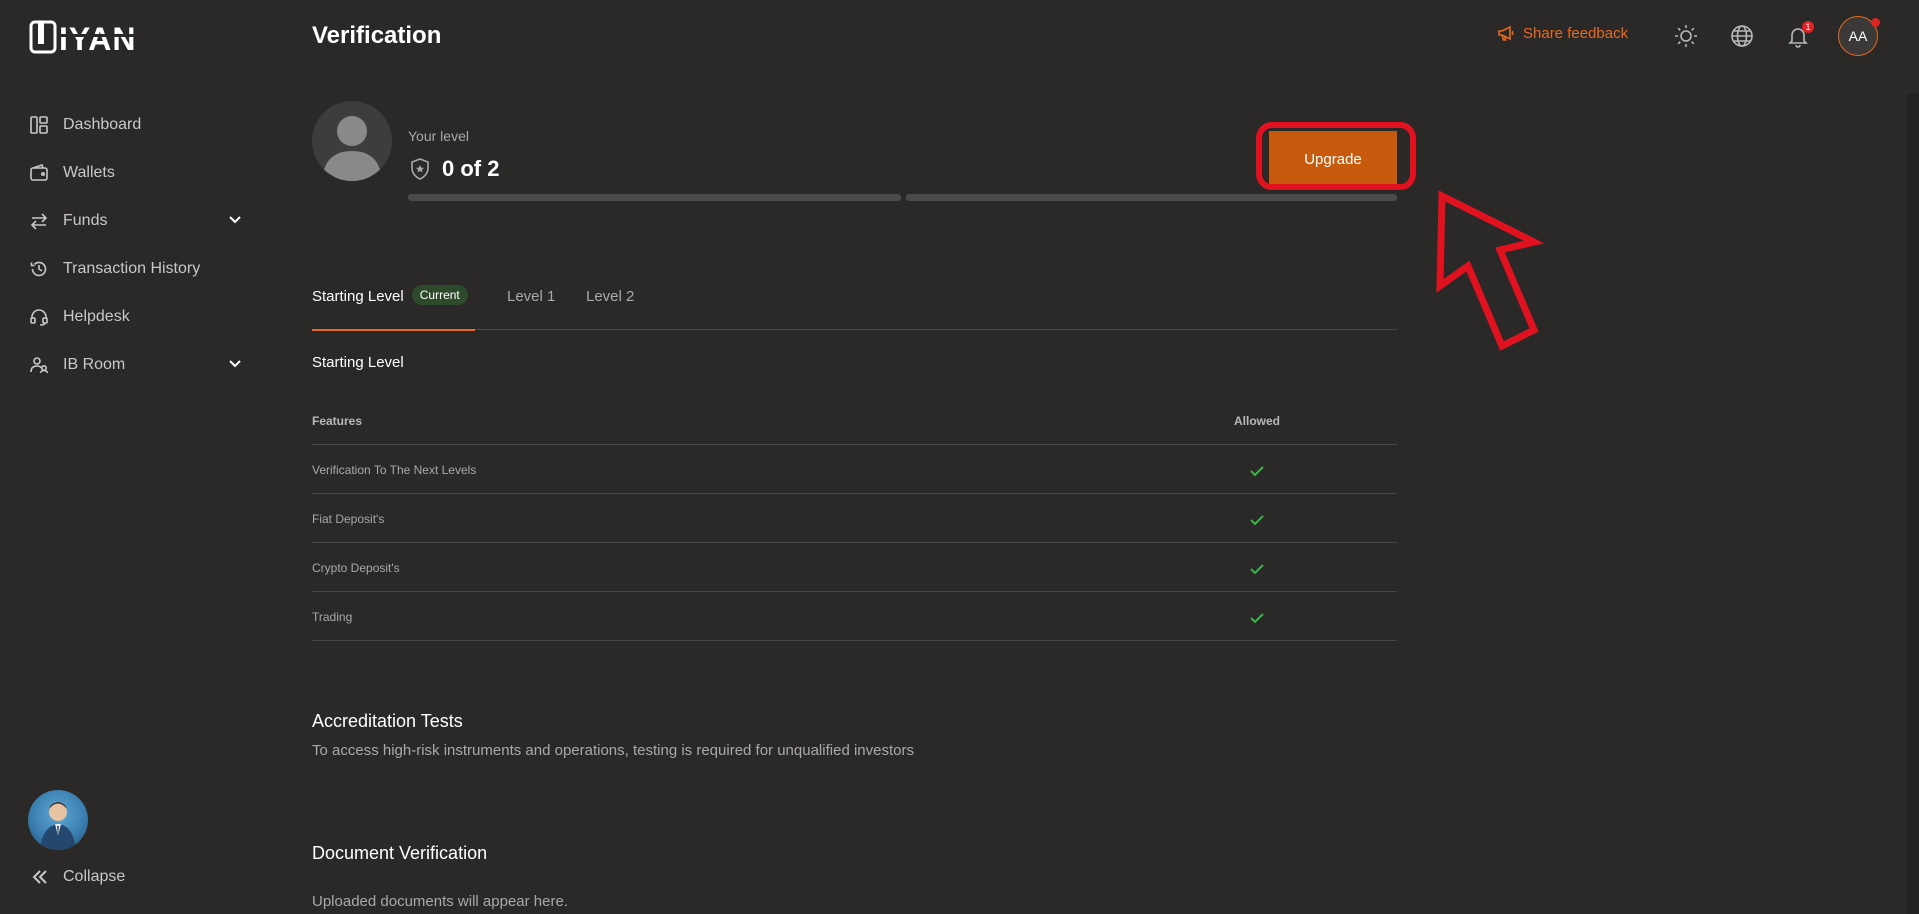  I want to click on sidebar-item-label: Funds, so click(85, 220).